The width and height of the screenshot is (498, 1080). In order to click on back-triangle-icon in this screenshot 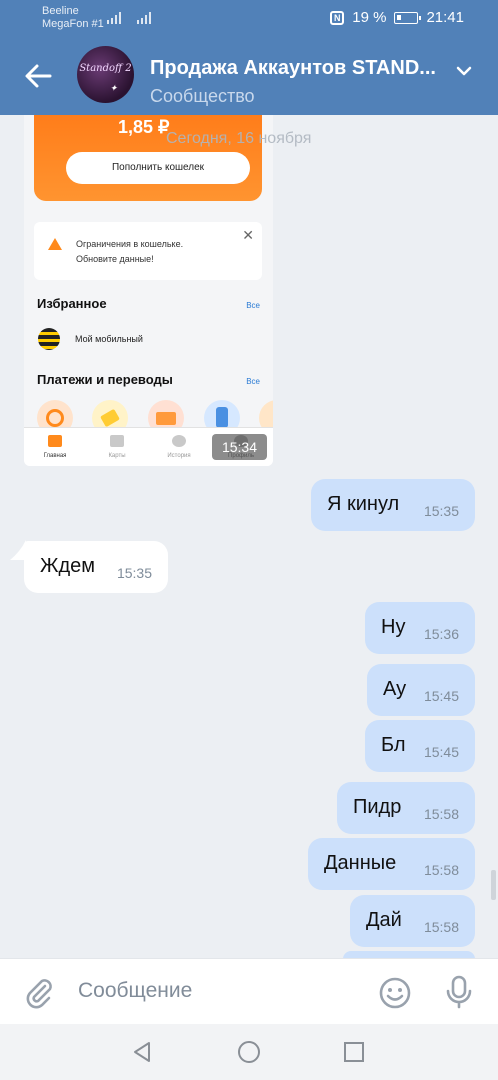, I will do `click(142, 1052)`.